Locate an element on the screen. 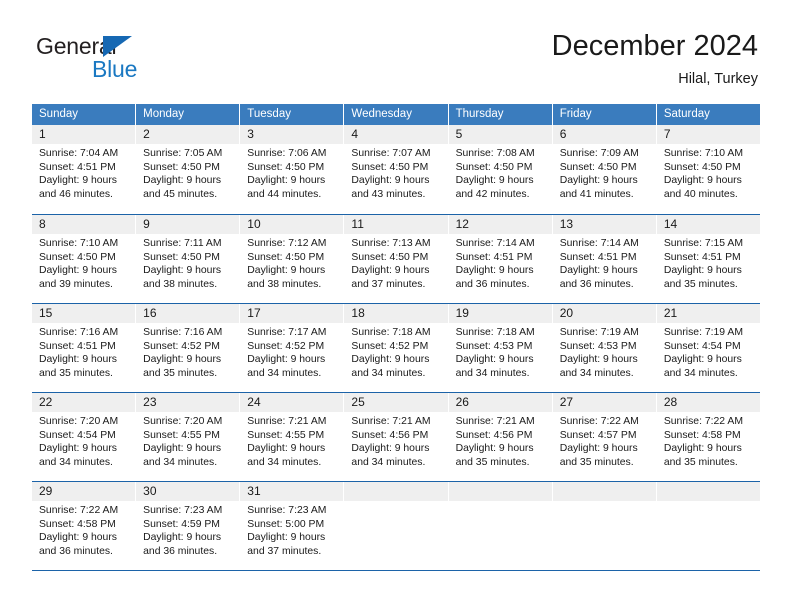  day-detail-line: Sunset: 4:55 PM is located at coordinates (181, 435).